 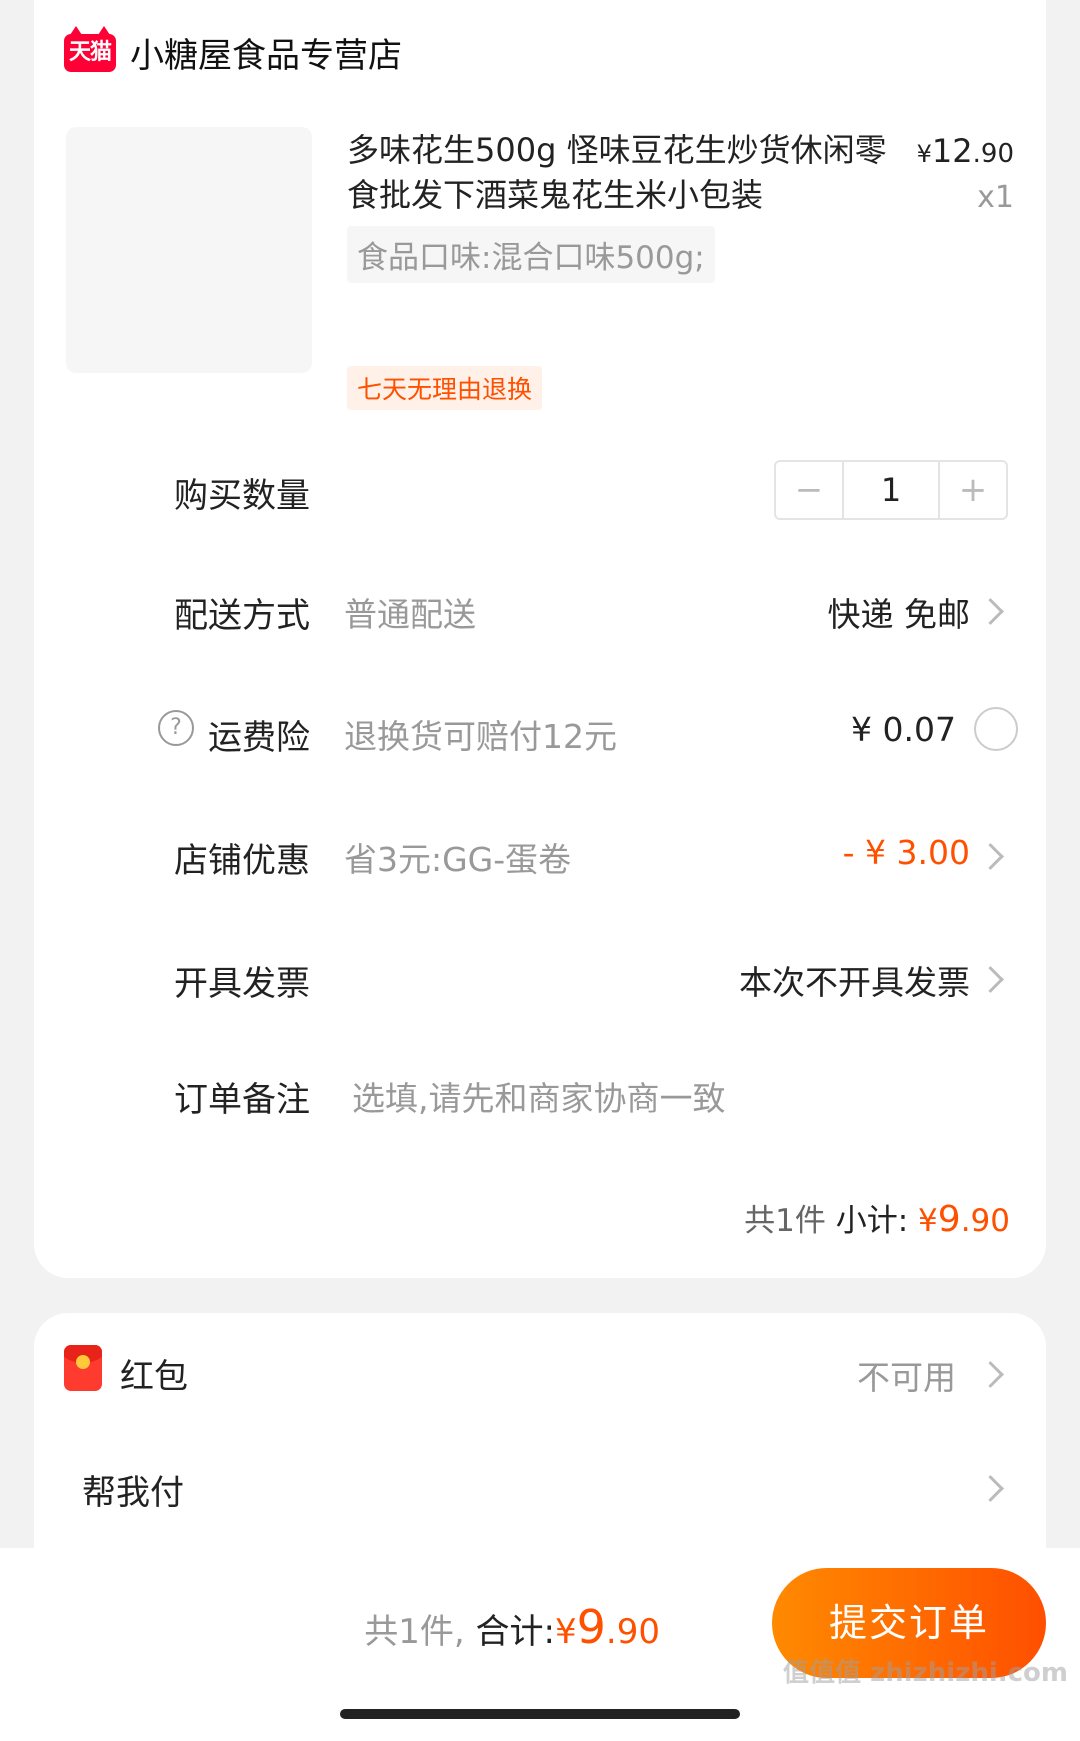 What do you see at coordinates (133, 1493) in the screenshot?
I see `help-pay-label: 帮我付` at bounding box center [133, 1493].